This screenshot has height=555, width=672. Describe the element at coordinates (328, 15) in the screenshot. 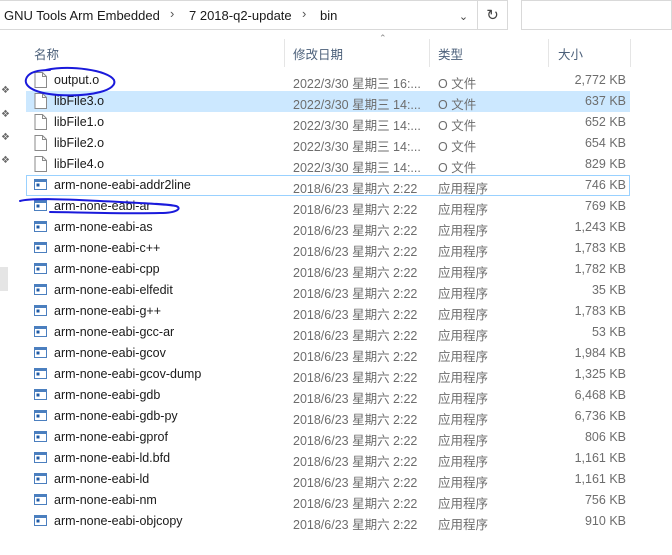

I see `breadcrumb-bin: bin` at that location.